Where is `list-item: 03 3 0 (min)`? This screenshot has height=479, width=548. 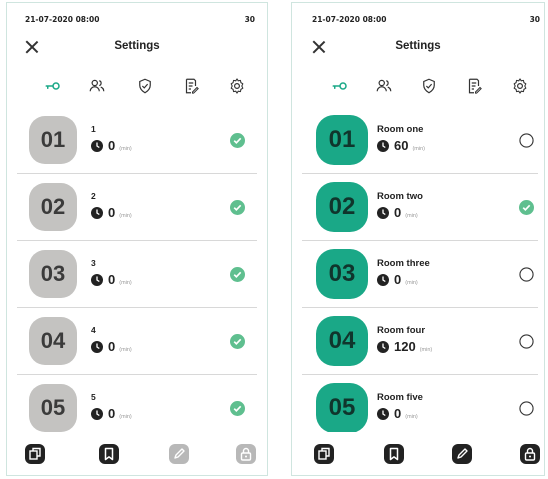 list-item: 03 3 0 (min) is located at coordinates (137, 274).